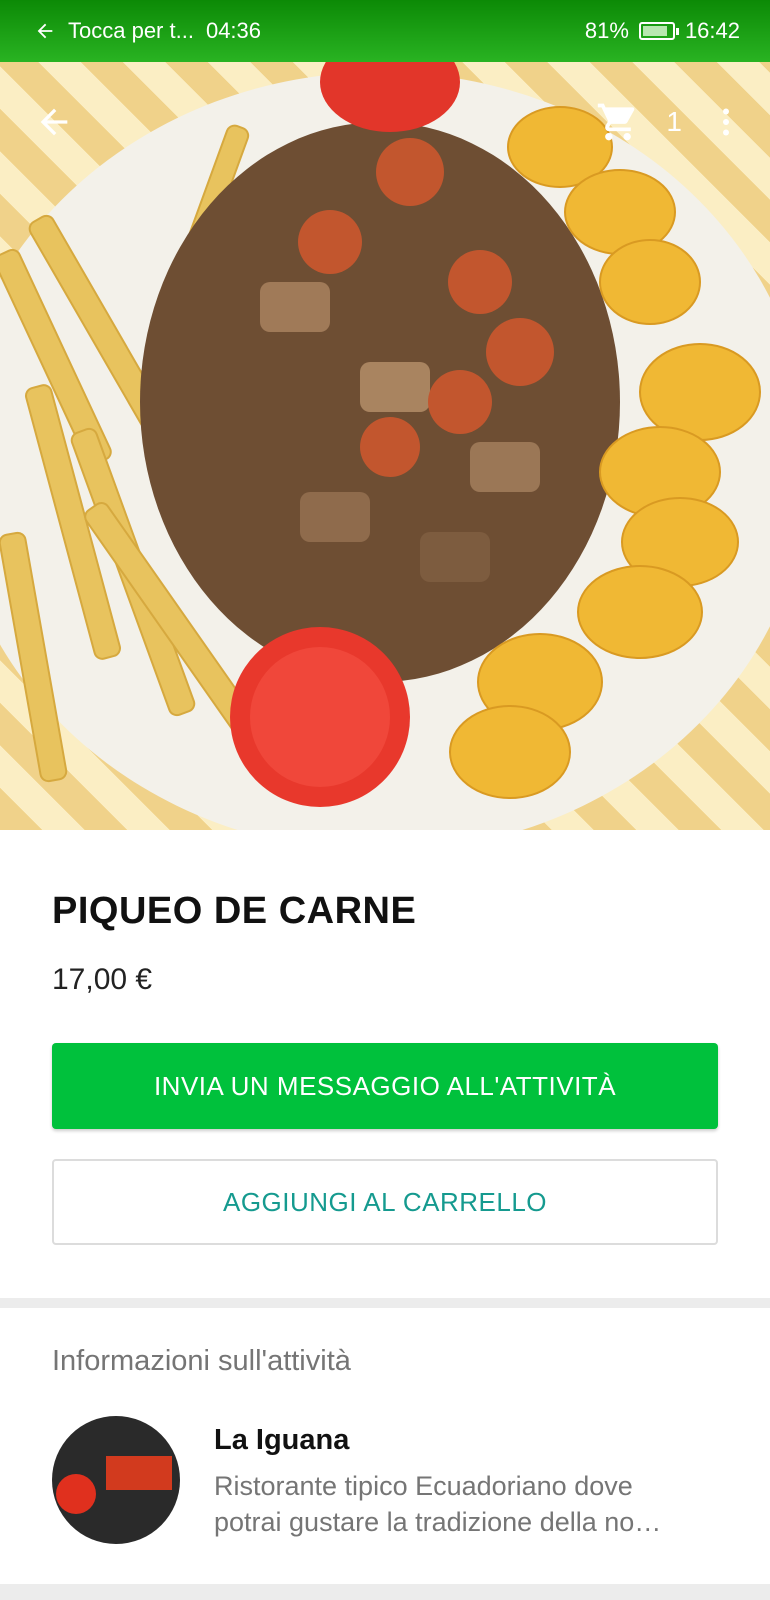  Describe the element at coordinates (674, 121) in the screenshot. I see `cart-count: 1` at that location.